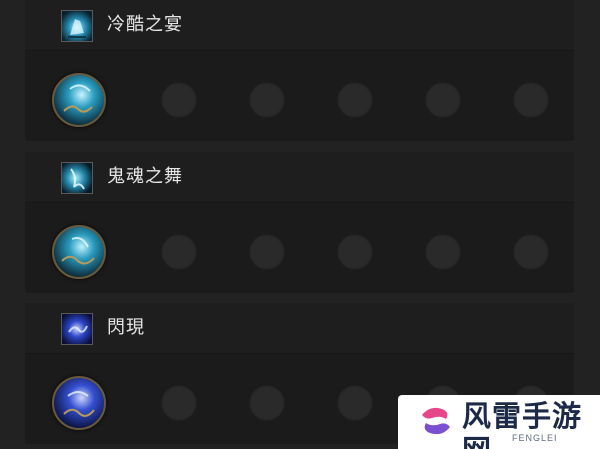 This screenshot has width=600, height=449. I want to click on blink-icon-art, so click(77, 329).